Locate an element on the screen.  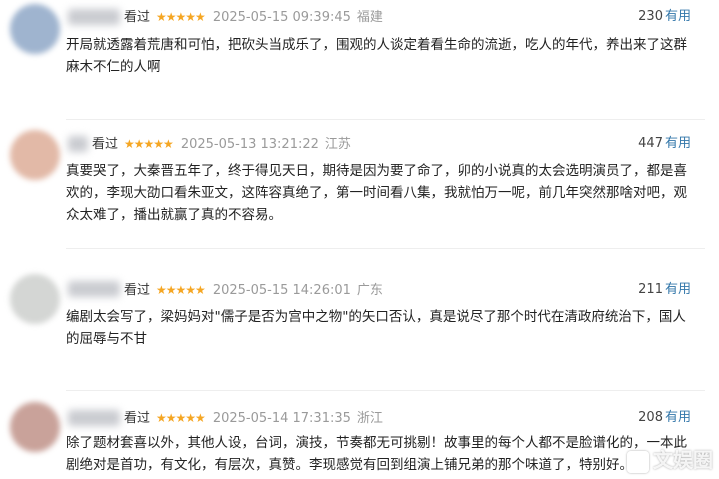
useful-vote-button: 211 有用 is located at coordinates (664, 290).